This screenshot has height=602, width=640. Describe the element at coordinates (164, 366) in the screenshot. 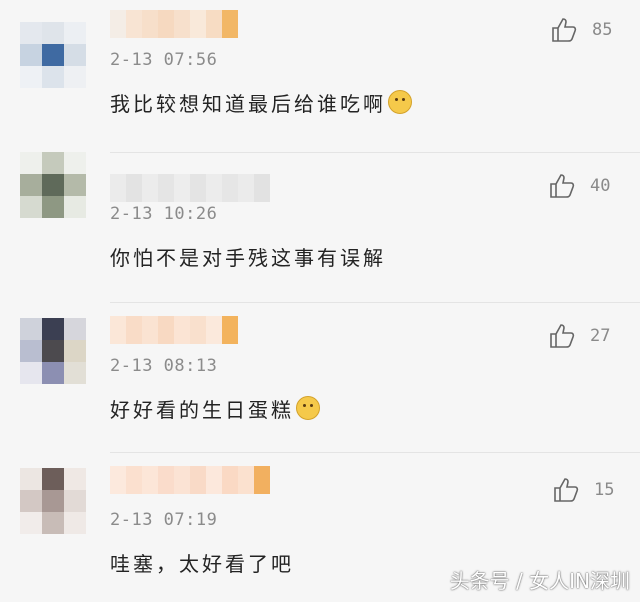

I see `comment-timestamp: 2-13 08:13` at that location.